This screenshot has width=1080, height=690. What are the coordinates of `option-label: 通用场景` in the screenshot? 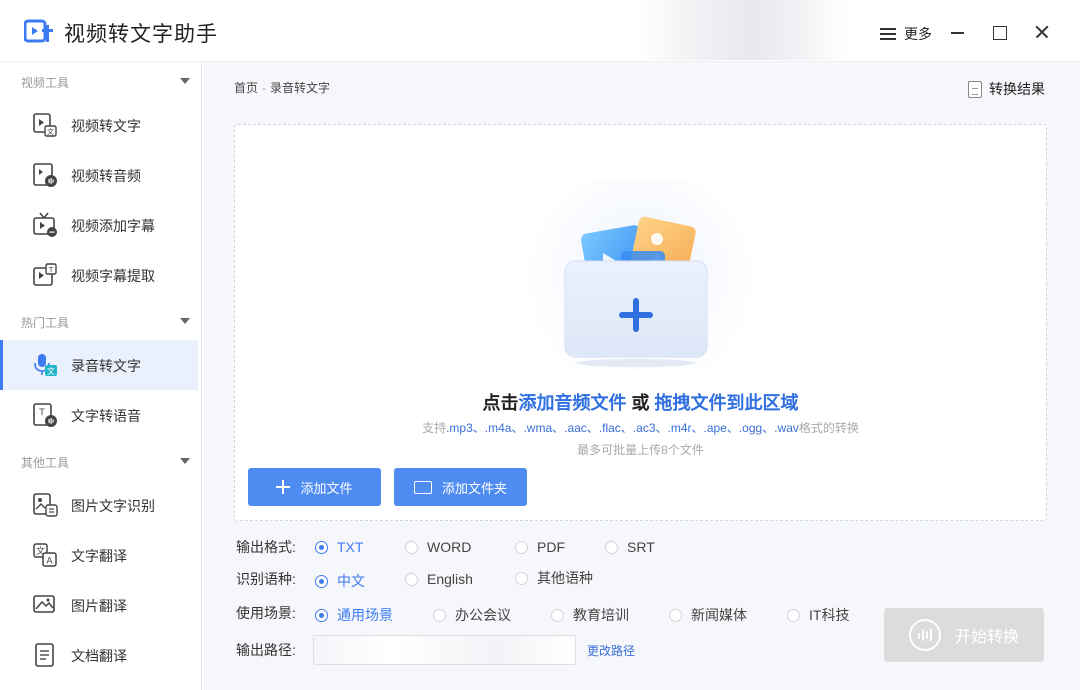 It's located at (365, 615).